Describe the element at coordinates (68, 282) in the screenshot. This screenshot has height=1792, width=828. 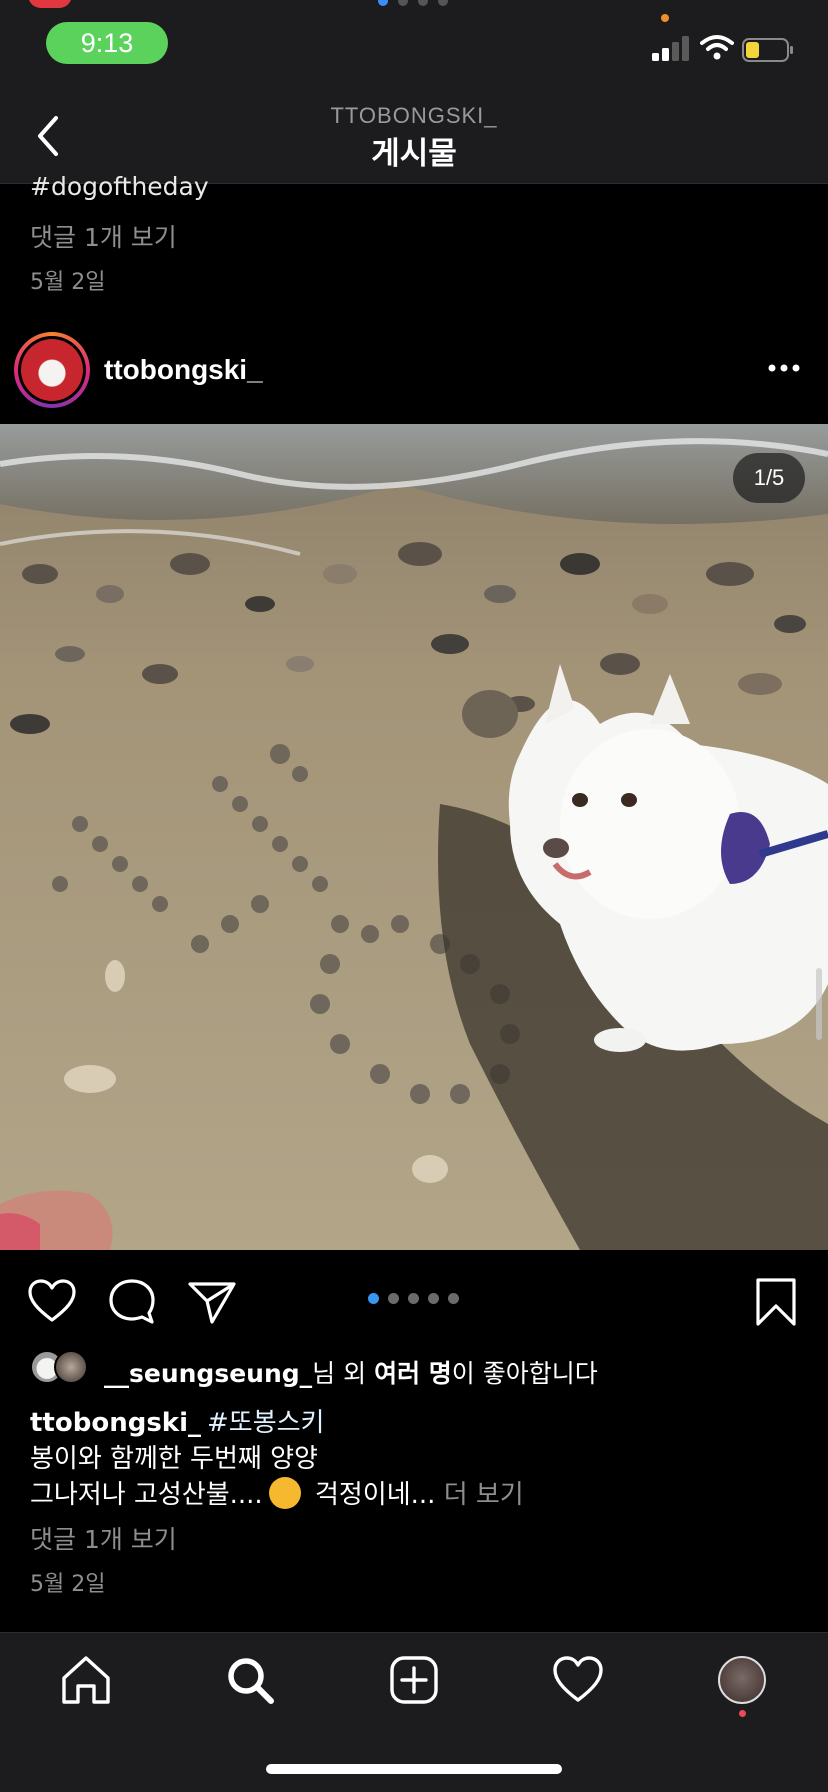
I see `previous-post-date: 5월 2일` at that location.